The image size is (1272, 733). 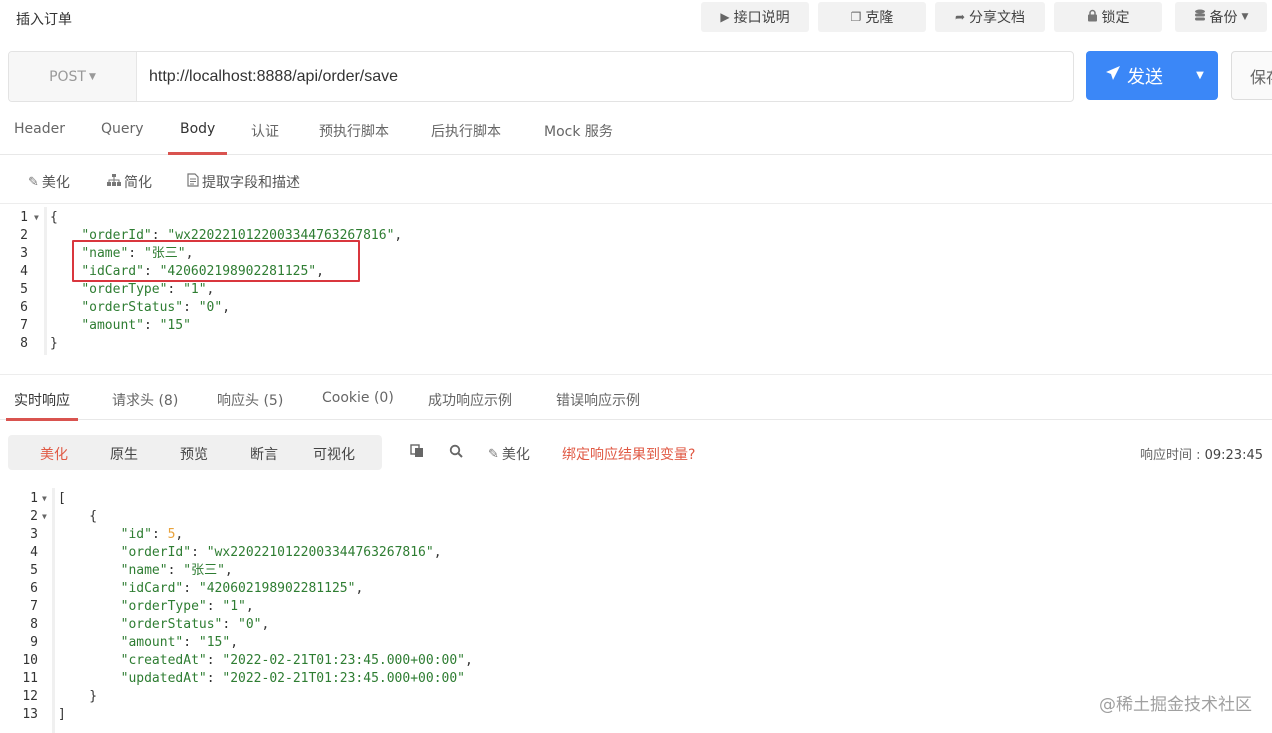 What do you see at coordinates (179, 642) in the screenshot?
I see `code-line: "amount": "15",` at bounding box center [179, 642].